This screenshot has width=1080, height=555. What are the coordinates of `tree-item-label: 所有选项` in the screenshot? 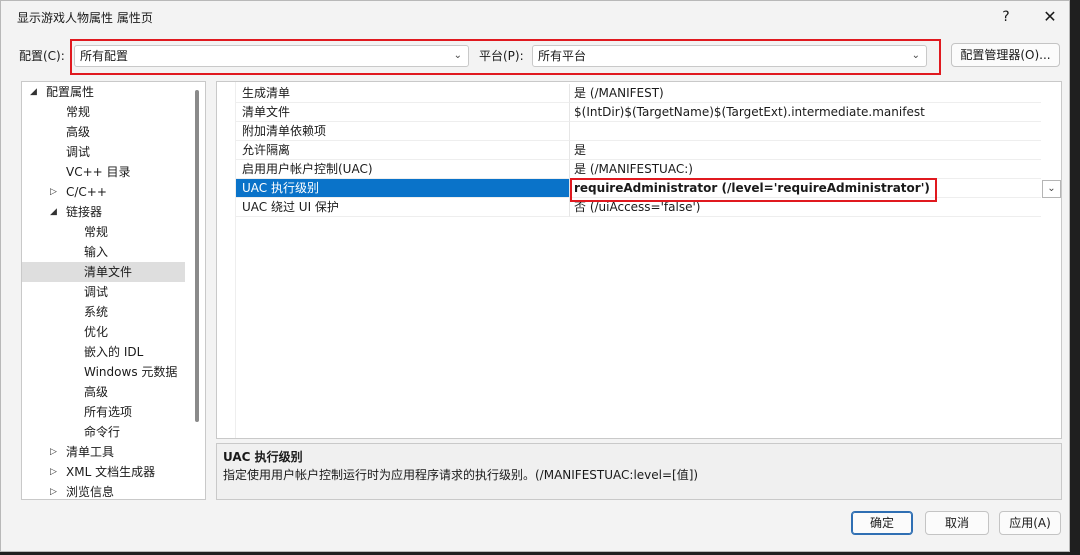 It's located at (108, 412).